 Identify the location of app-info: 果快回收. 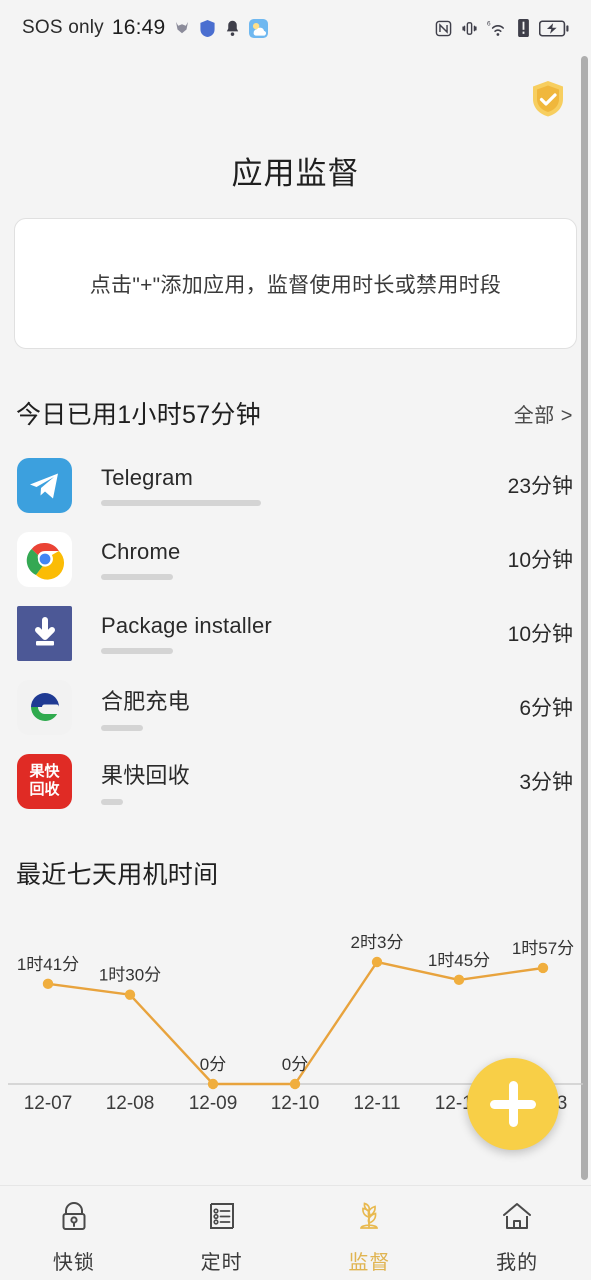
(310, 781).